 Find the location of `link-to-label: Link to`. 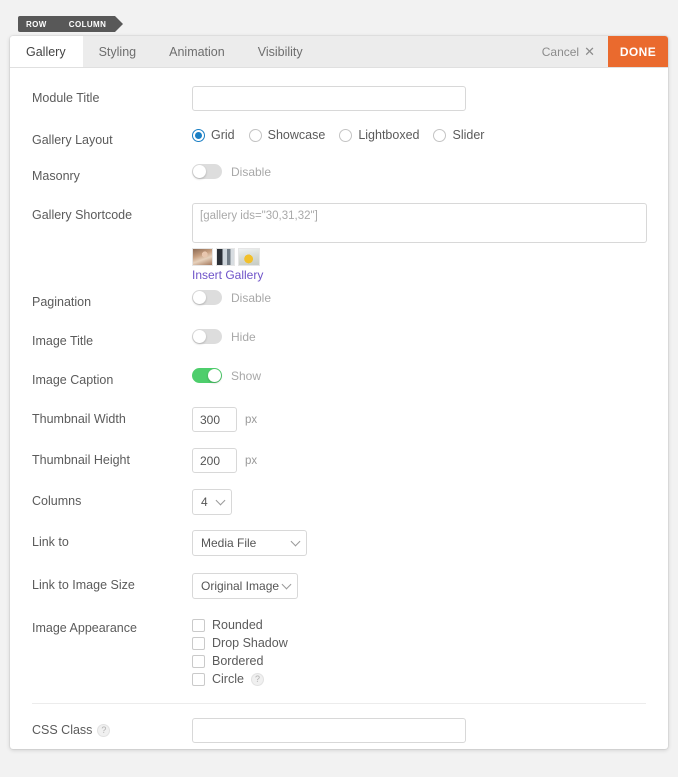

link-to-label: Link to is located at coordinates (50, 542).